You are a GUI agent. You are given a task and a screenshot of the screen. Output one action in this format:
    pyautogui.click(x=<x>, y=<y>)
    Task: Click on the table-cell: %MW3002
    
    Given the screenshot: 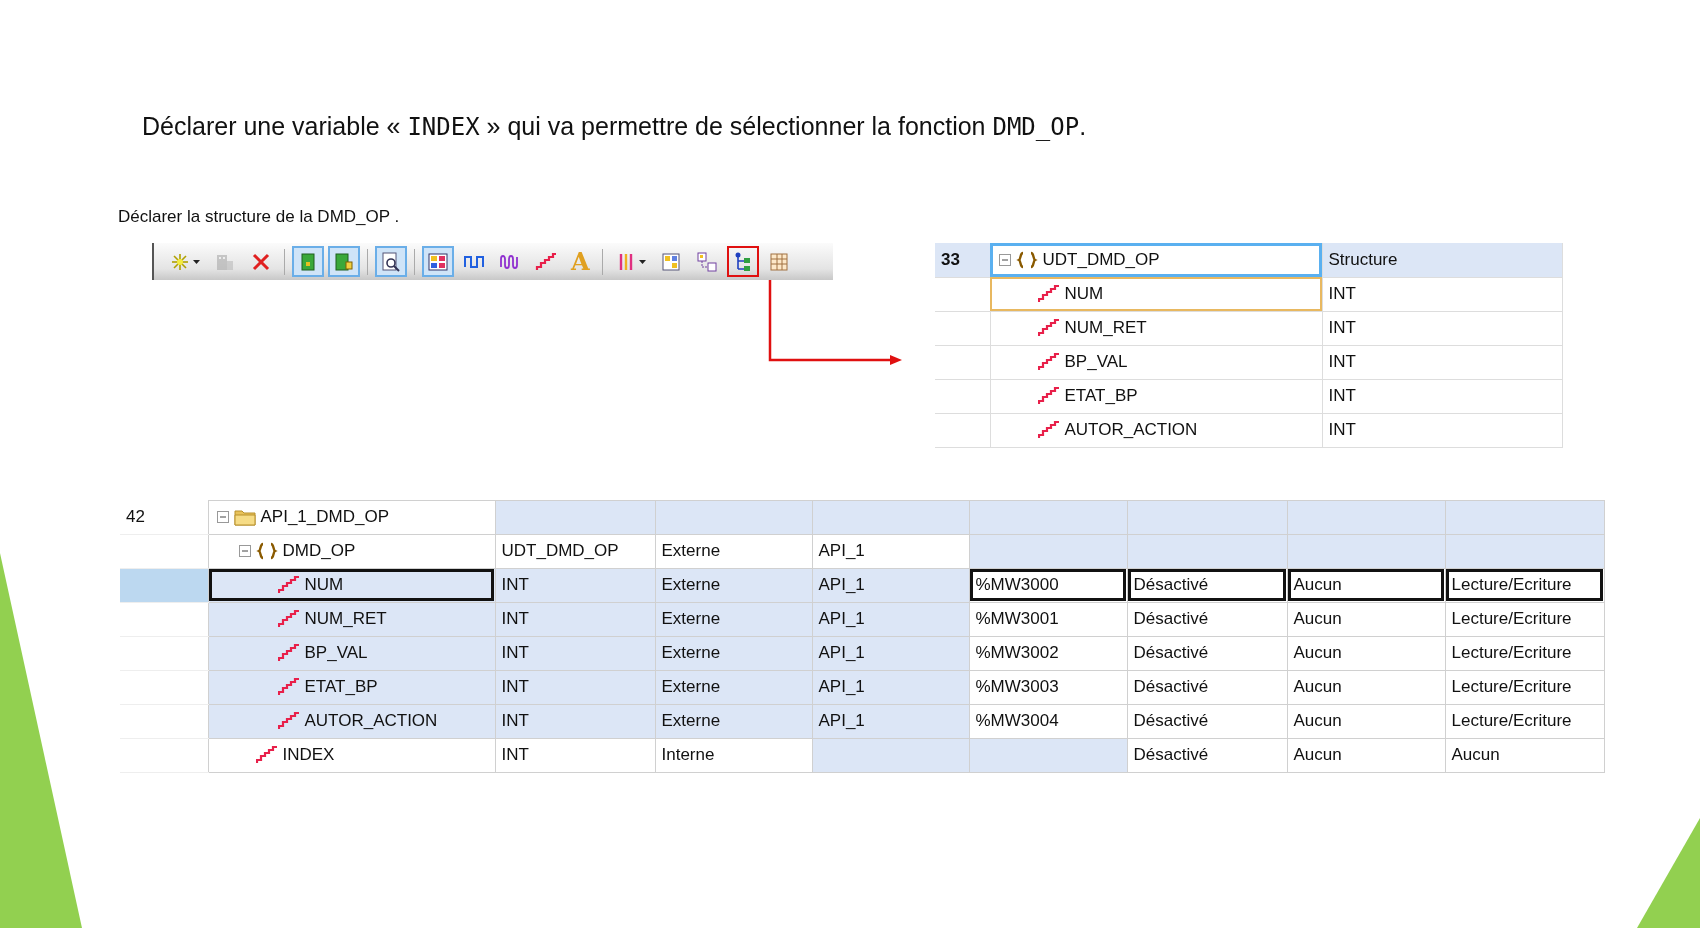 What is the action you would take?
    pyautogui.click(x=1048, y=653)
    